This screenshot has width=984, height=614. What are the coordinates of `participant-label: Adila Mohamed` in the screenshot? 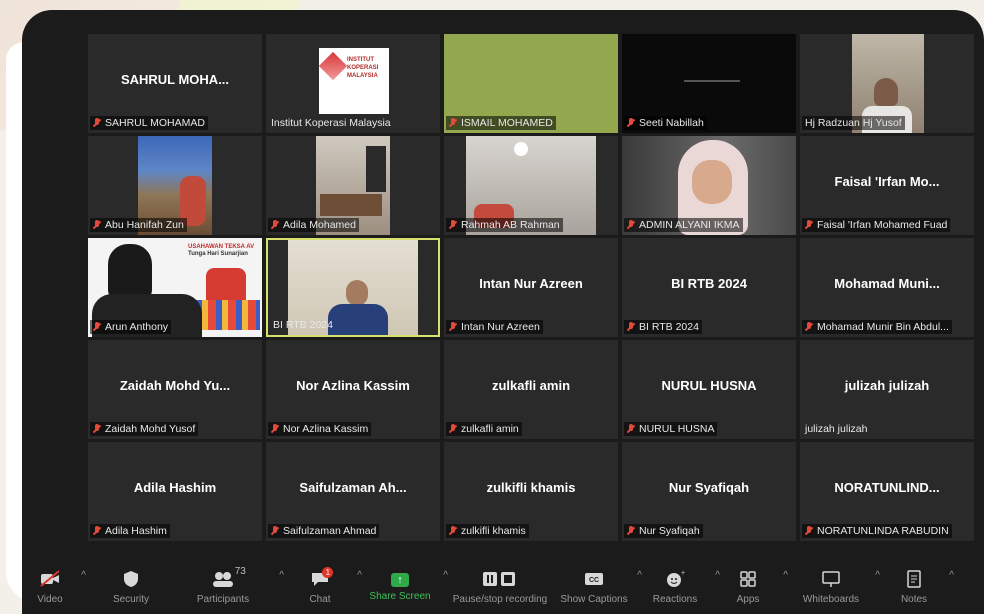 It's located at (313, 225).